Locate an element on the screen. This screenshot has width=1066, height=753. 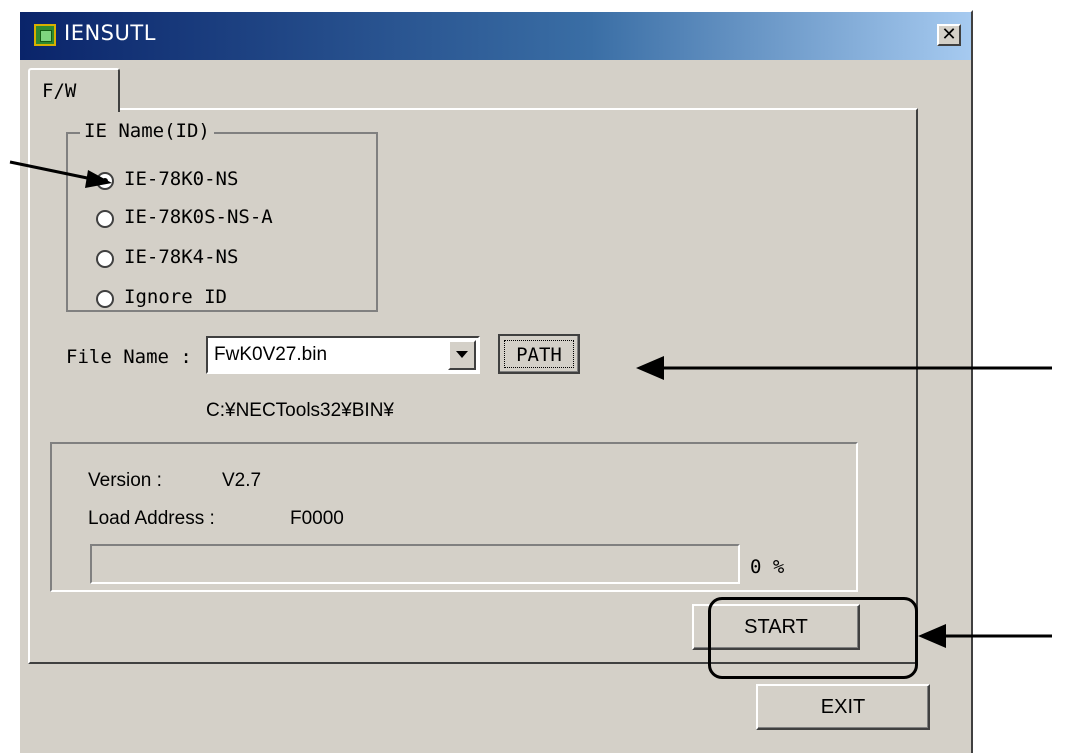
arrow-to-start-icon is located at coordinates (985, 636).